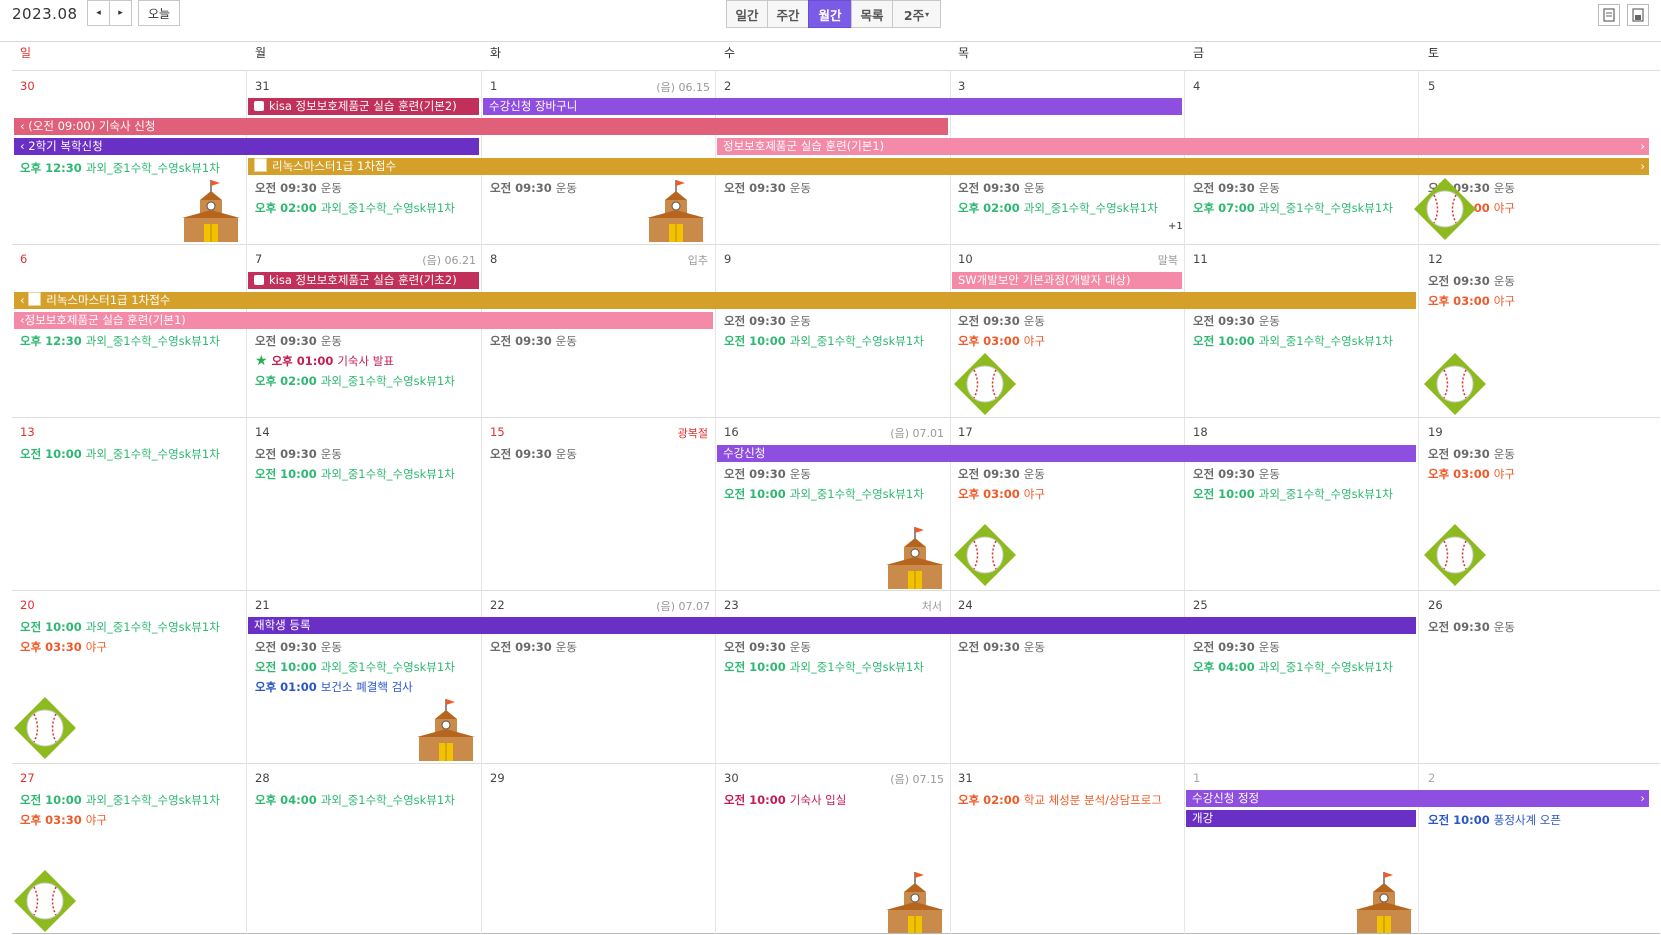  Describe the element at coordinates (785, 800) in the screenshot. I see `event-item: 오전 10:00 기숙사 입실` at that location.